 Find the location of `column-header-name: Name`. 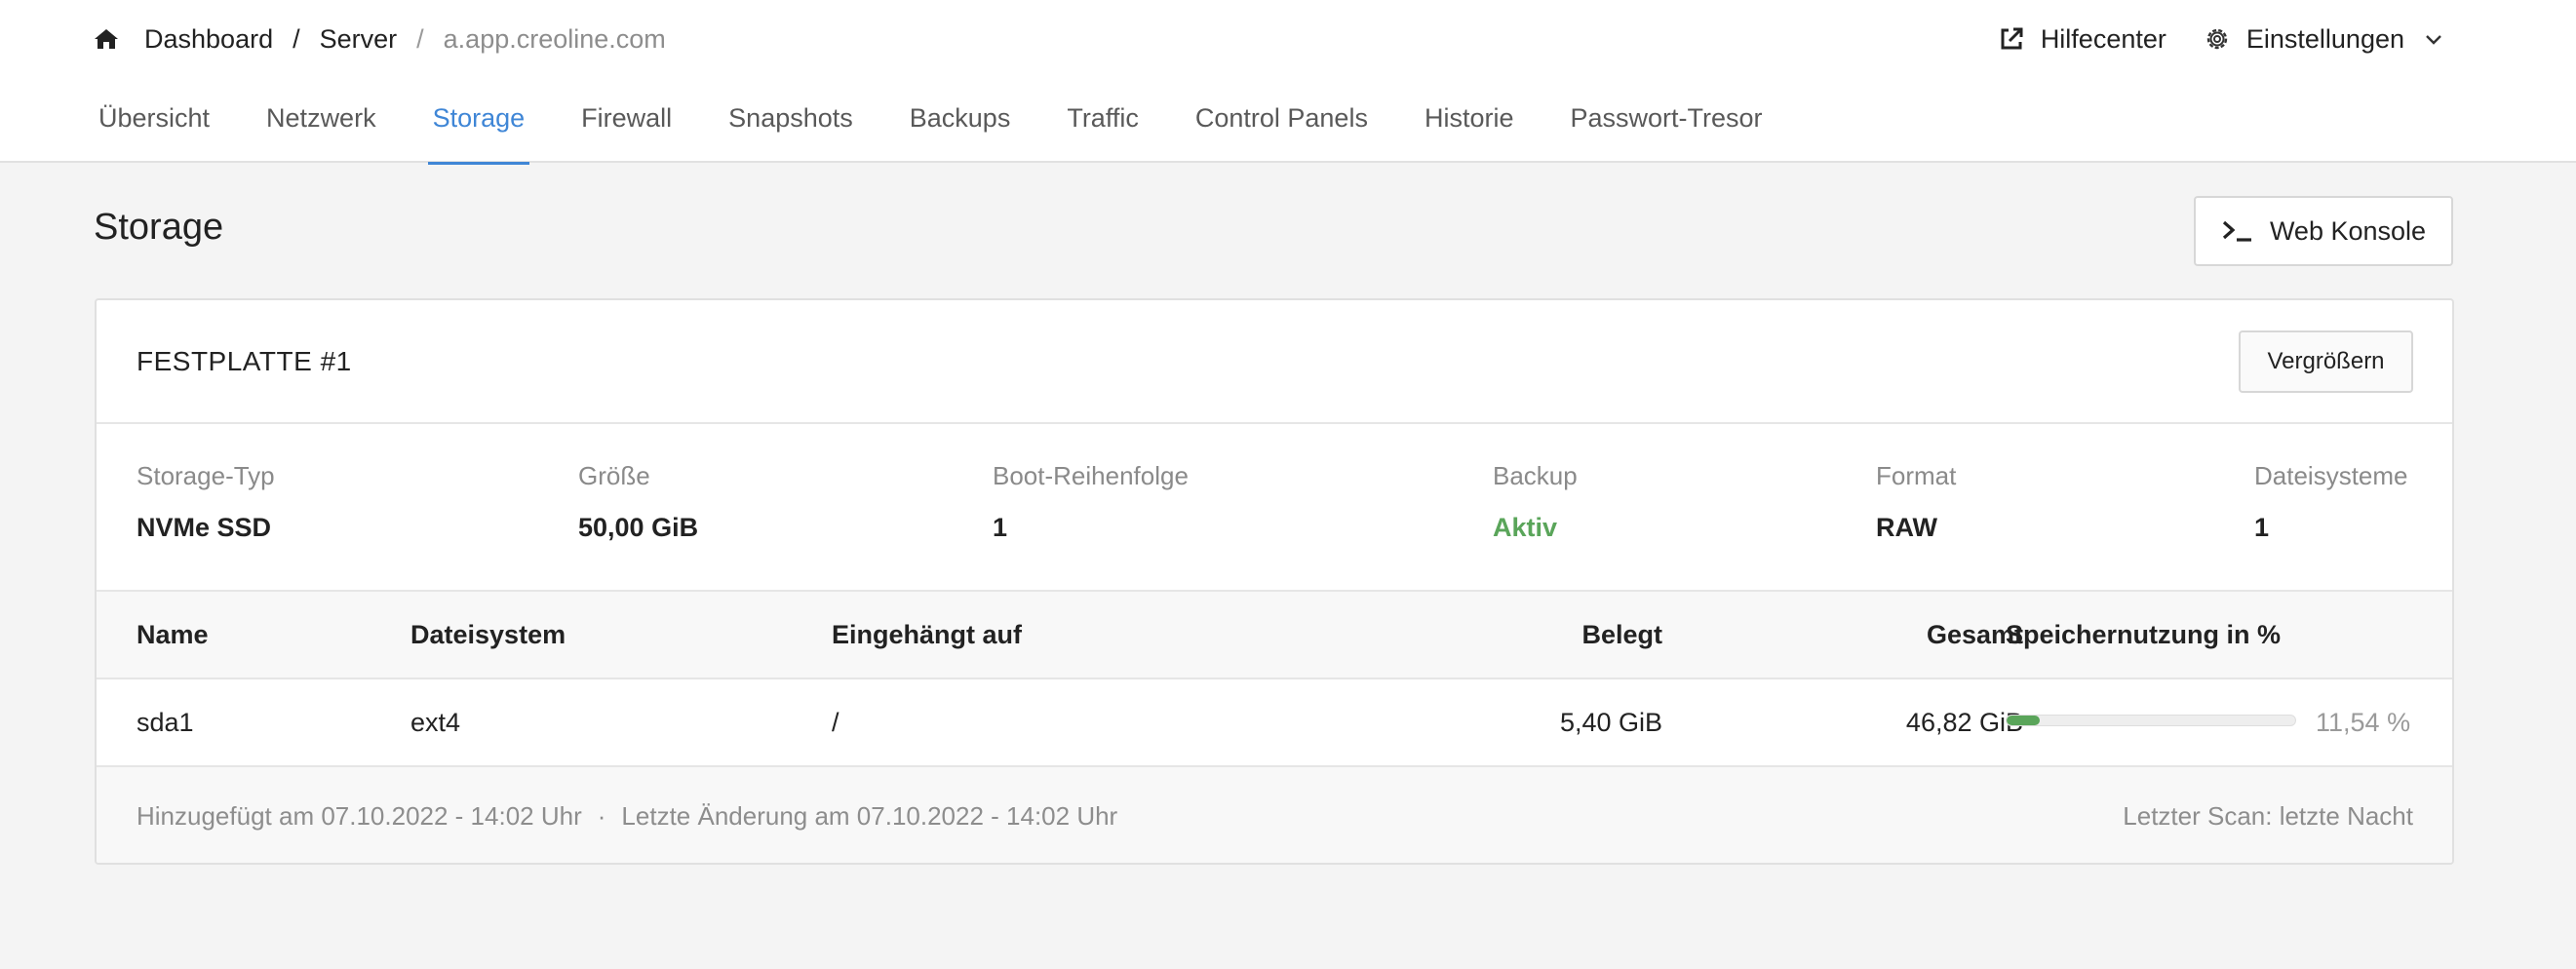

column-header-name: Name is located at coordinates (173, 634).